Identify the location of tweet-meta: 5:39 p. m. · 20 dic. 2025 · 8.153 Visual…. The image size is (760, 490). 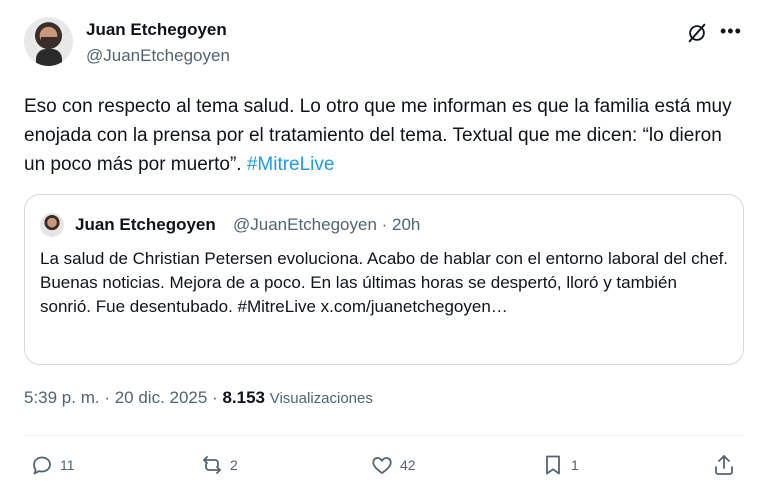
(198, 398).